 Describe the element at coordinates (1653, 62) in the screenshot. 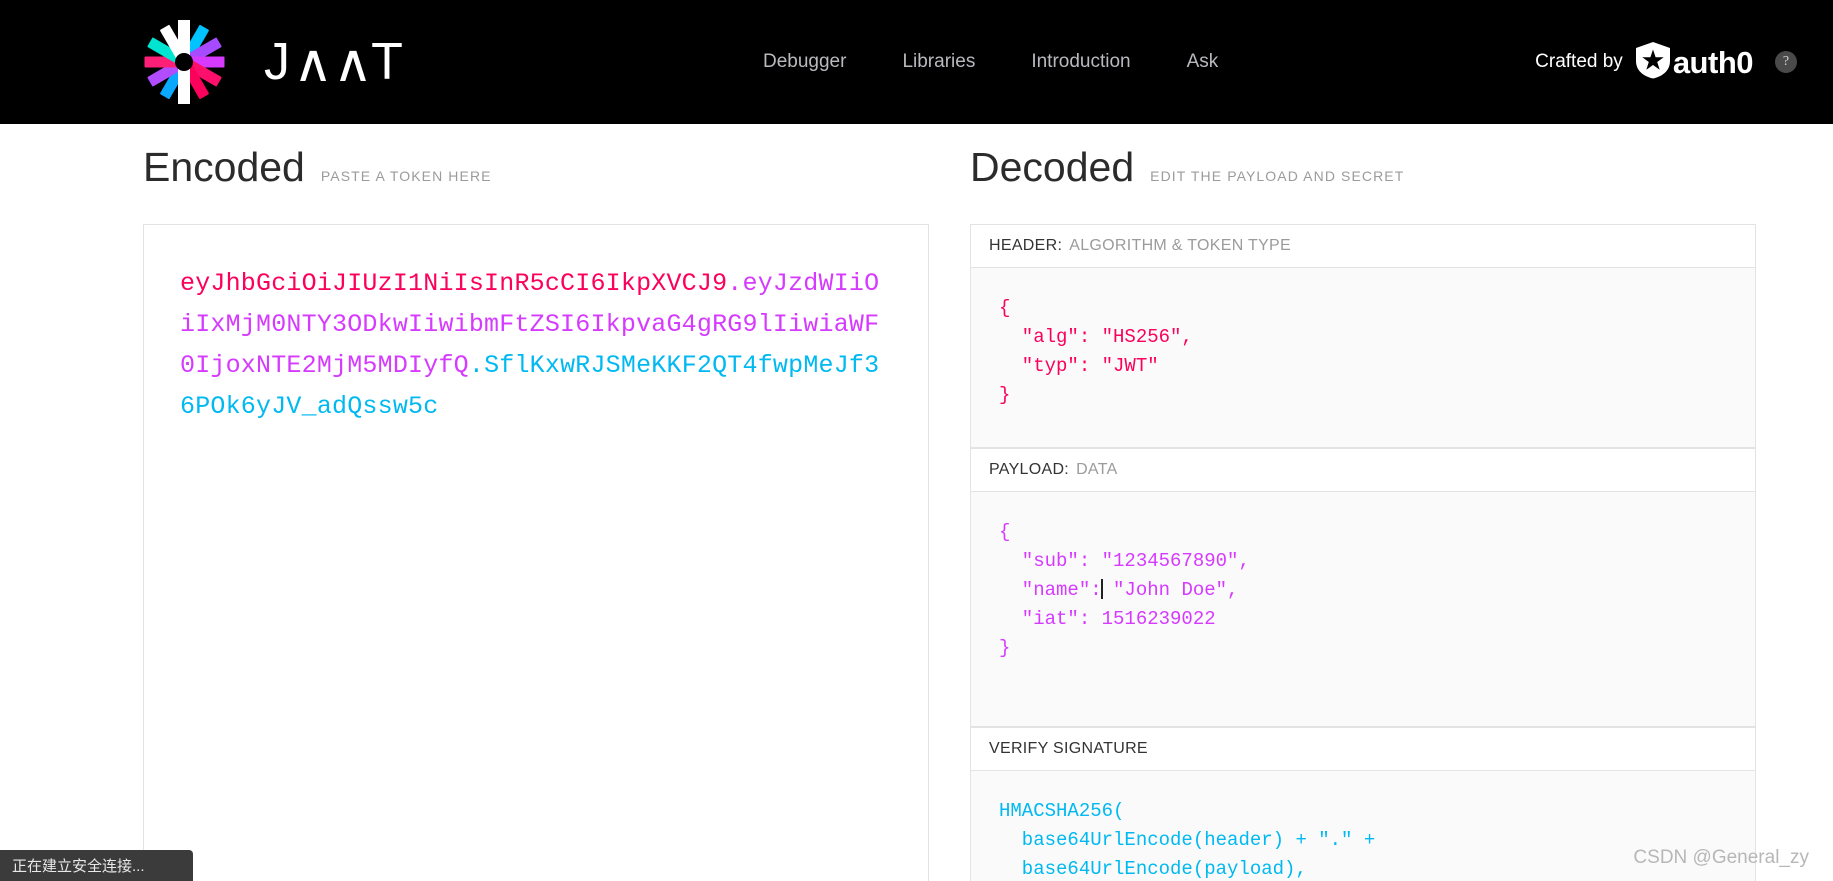

I see `auth0-shield-star-icon` at that location.